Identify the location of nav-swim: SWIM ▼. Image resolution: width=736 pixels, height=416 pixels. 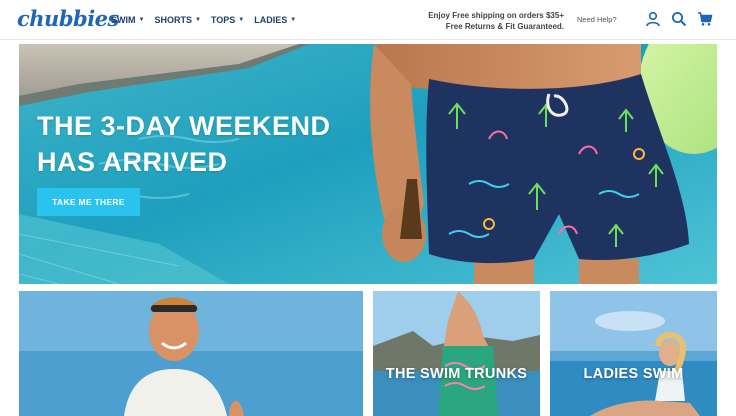
(127, 20).